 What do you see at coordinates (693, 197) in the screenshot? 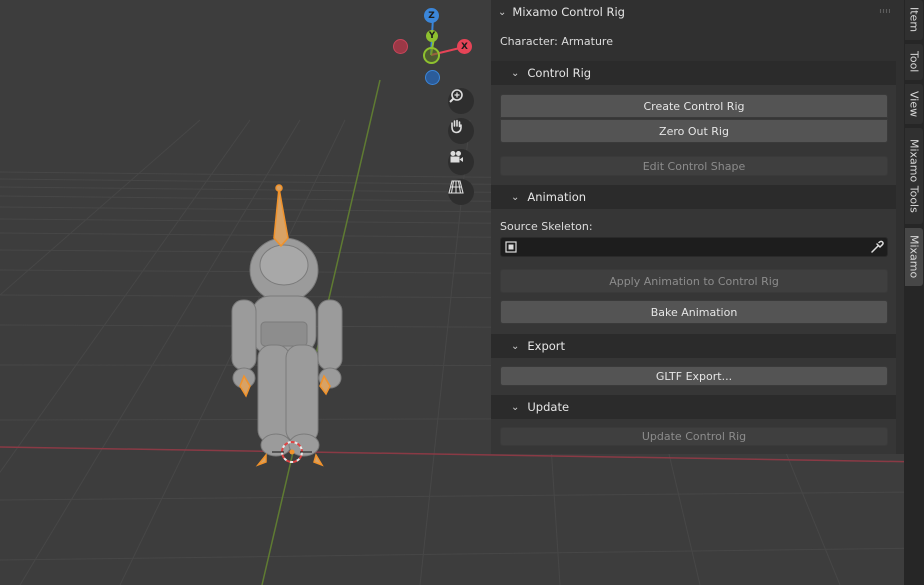
I see `animation-subpanel-header: ⌄ Animation` at bounding box center [693, 197].